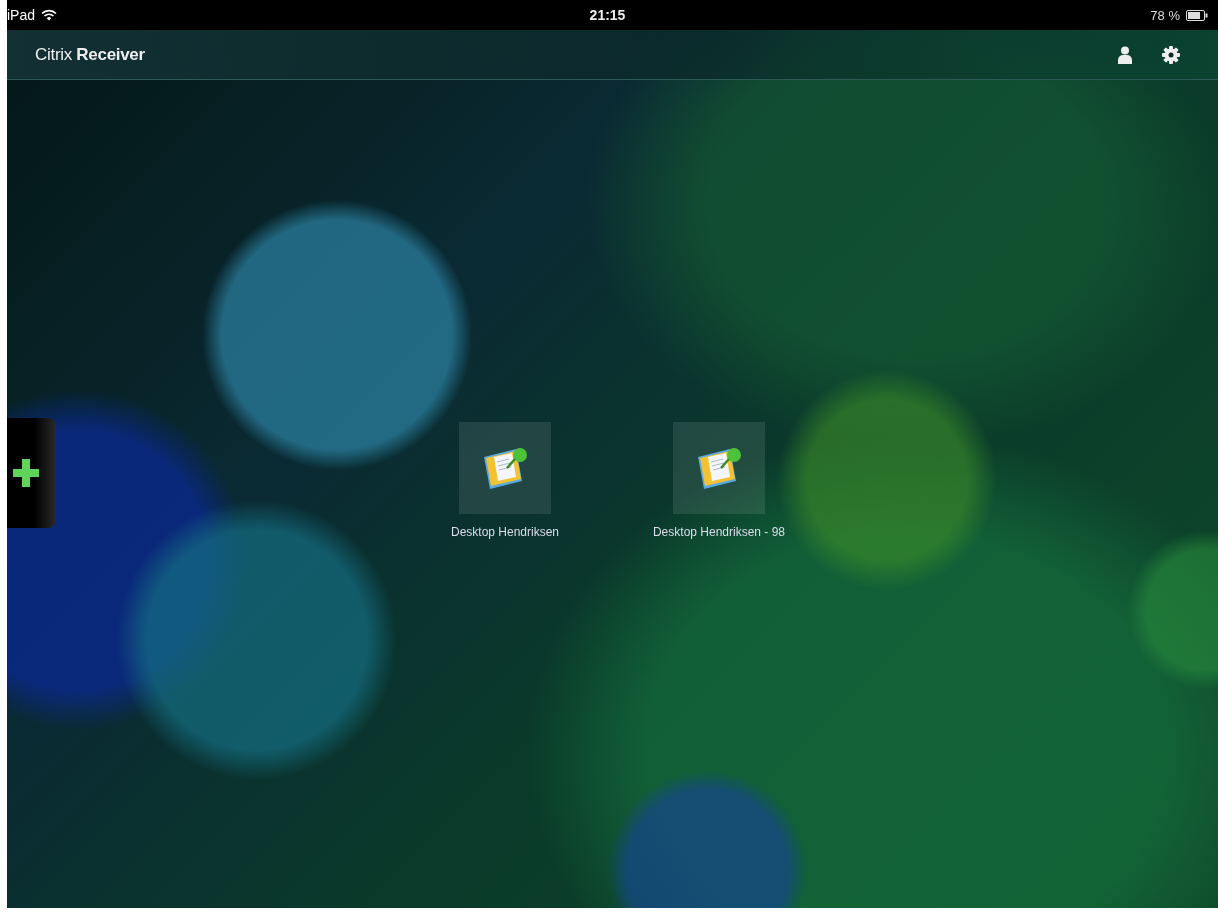 Image resolution: width=1218 pixels, height=912 pixels. Describe the element at coordinates (90, 54) in the screenshot. I see `app-logo: Citrix Receiver` at that location.